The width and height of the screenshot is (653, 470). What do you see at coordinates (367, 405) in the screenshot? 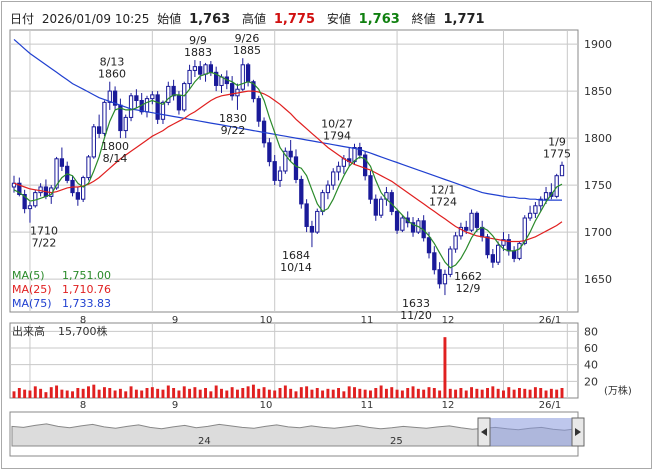
I see `volume-month-tick-label: 11` at bounding box center [367, 405].